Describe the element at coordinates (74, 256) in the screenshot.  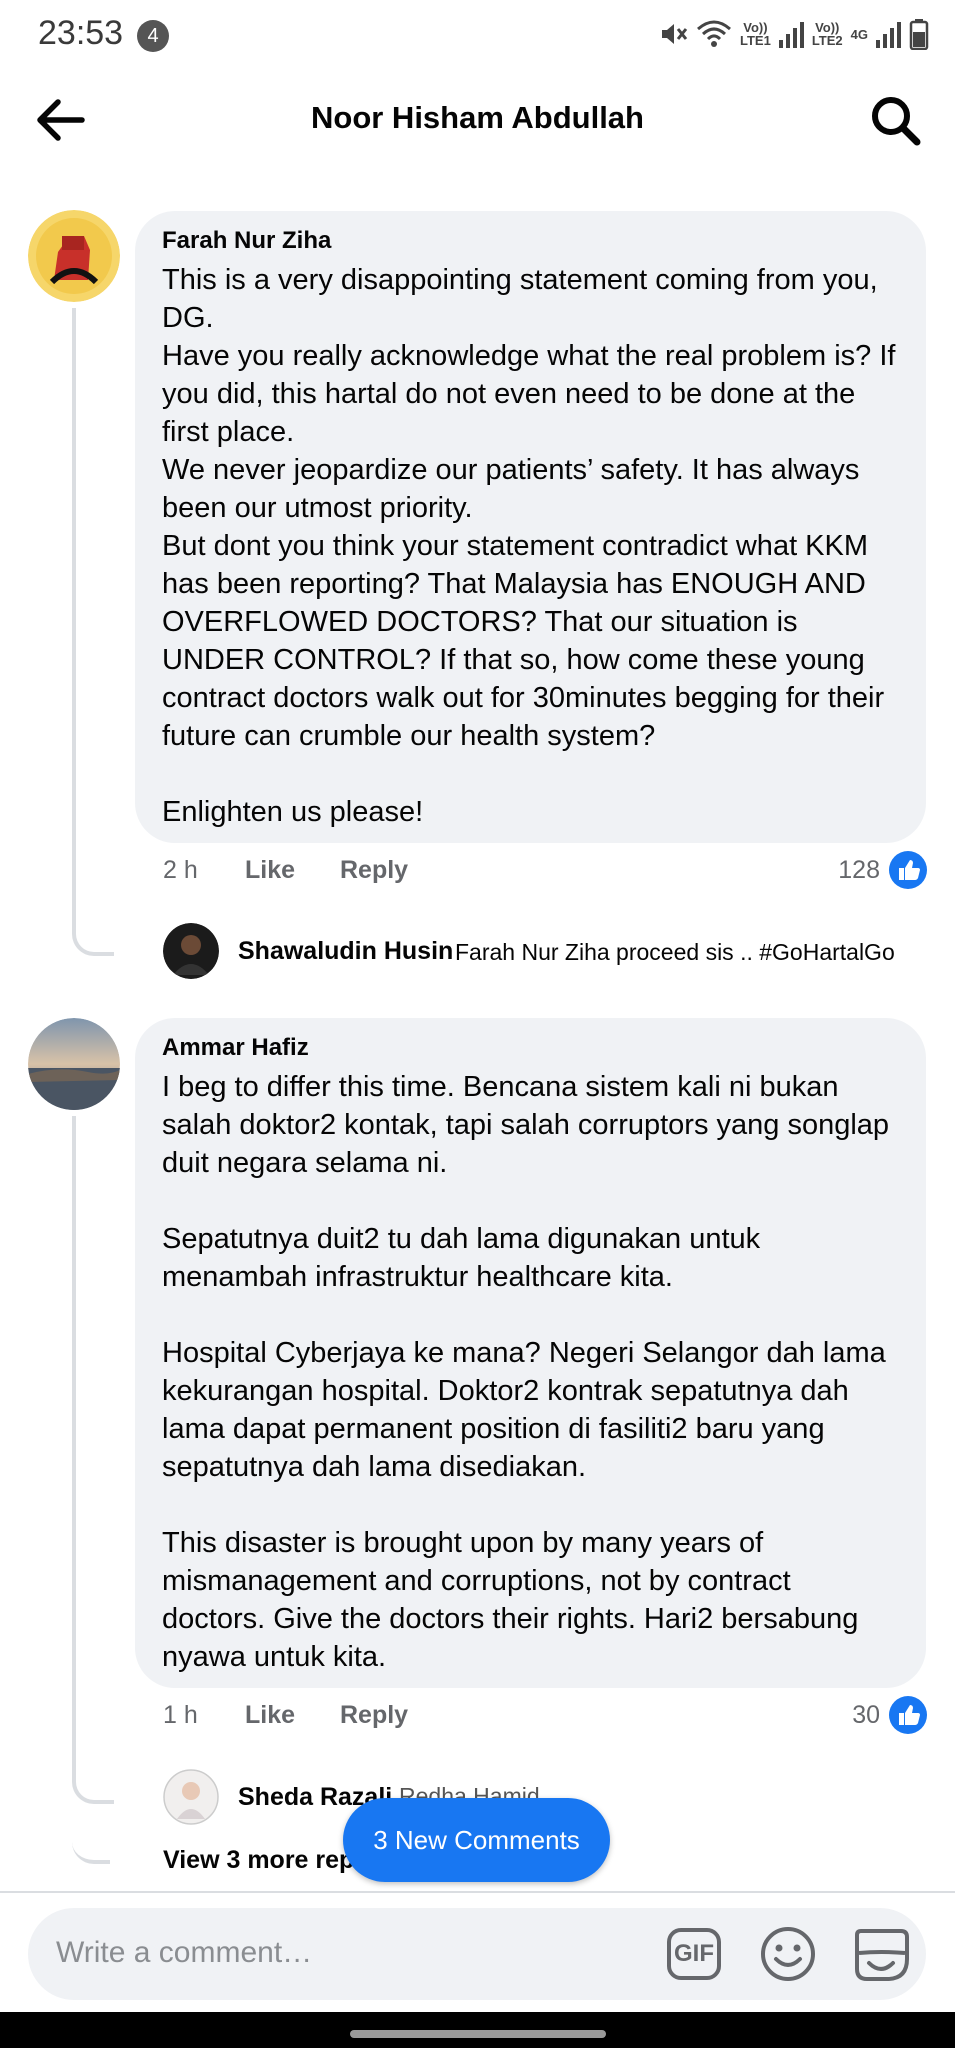
I see `avatar-farah` at that location.